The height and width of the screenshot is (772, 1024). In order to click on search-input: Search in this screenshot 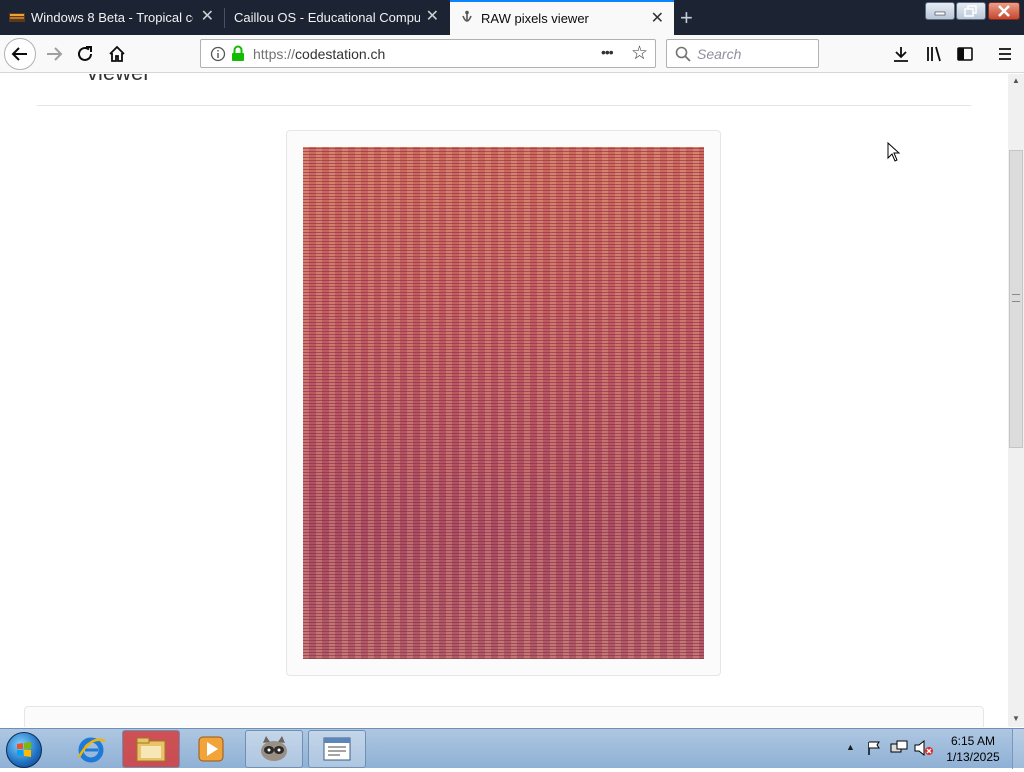, I will do `click(719, 54)`.